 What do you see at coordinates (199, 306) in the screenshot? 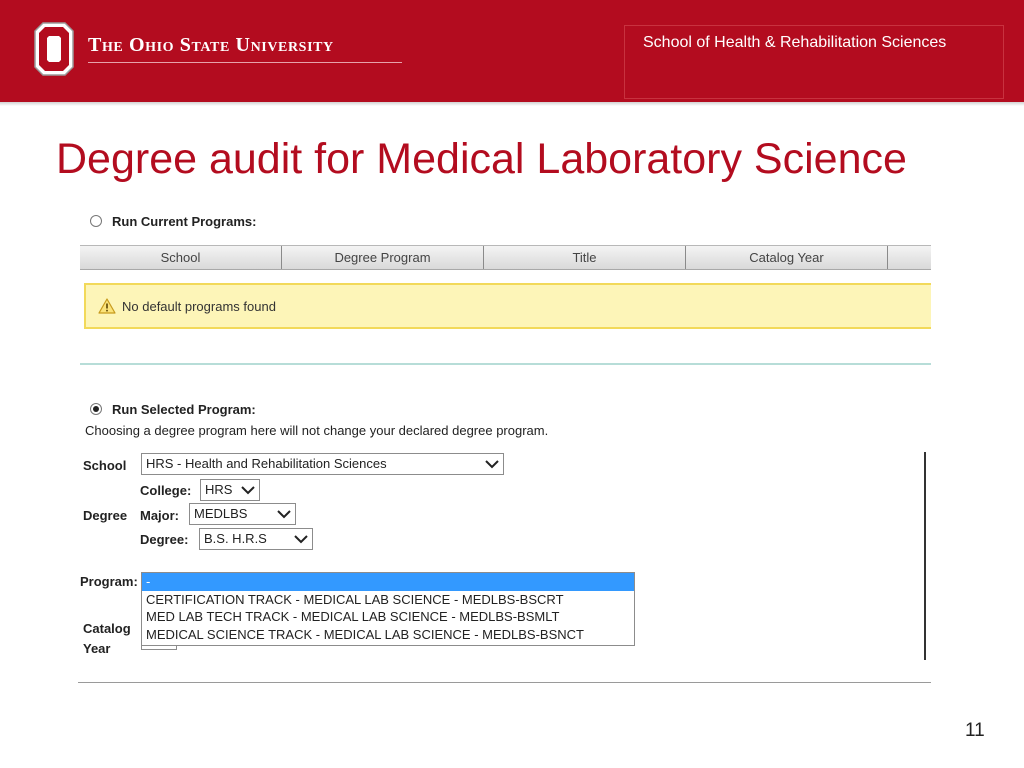
I see `warning-text: No default programs found` at bounding box center [199, 306].